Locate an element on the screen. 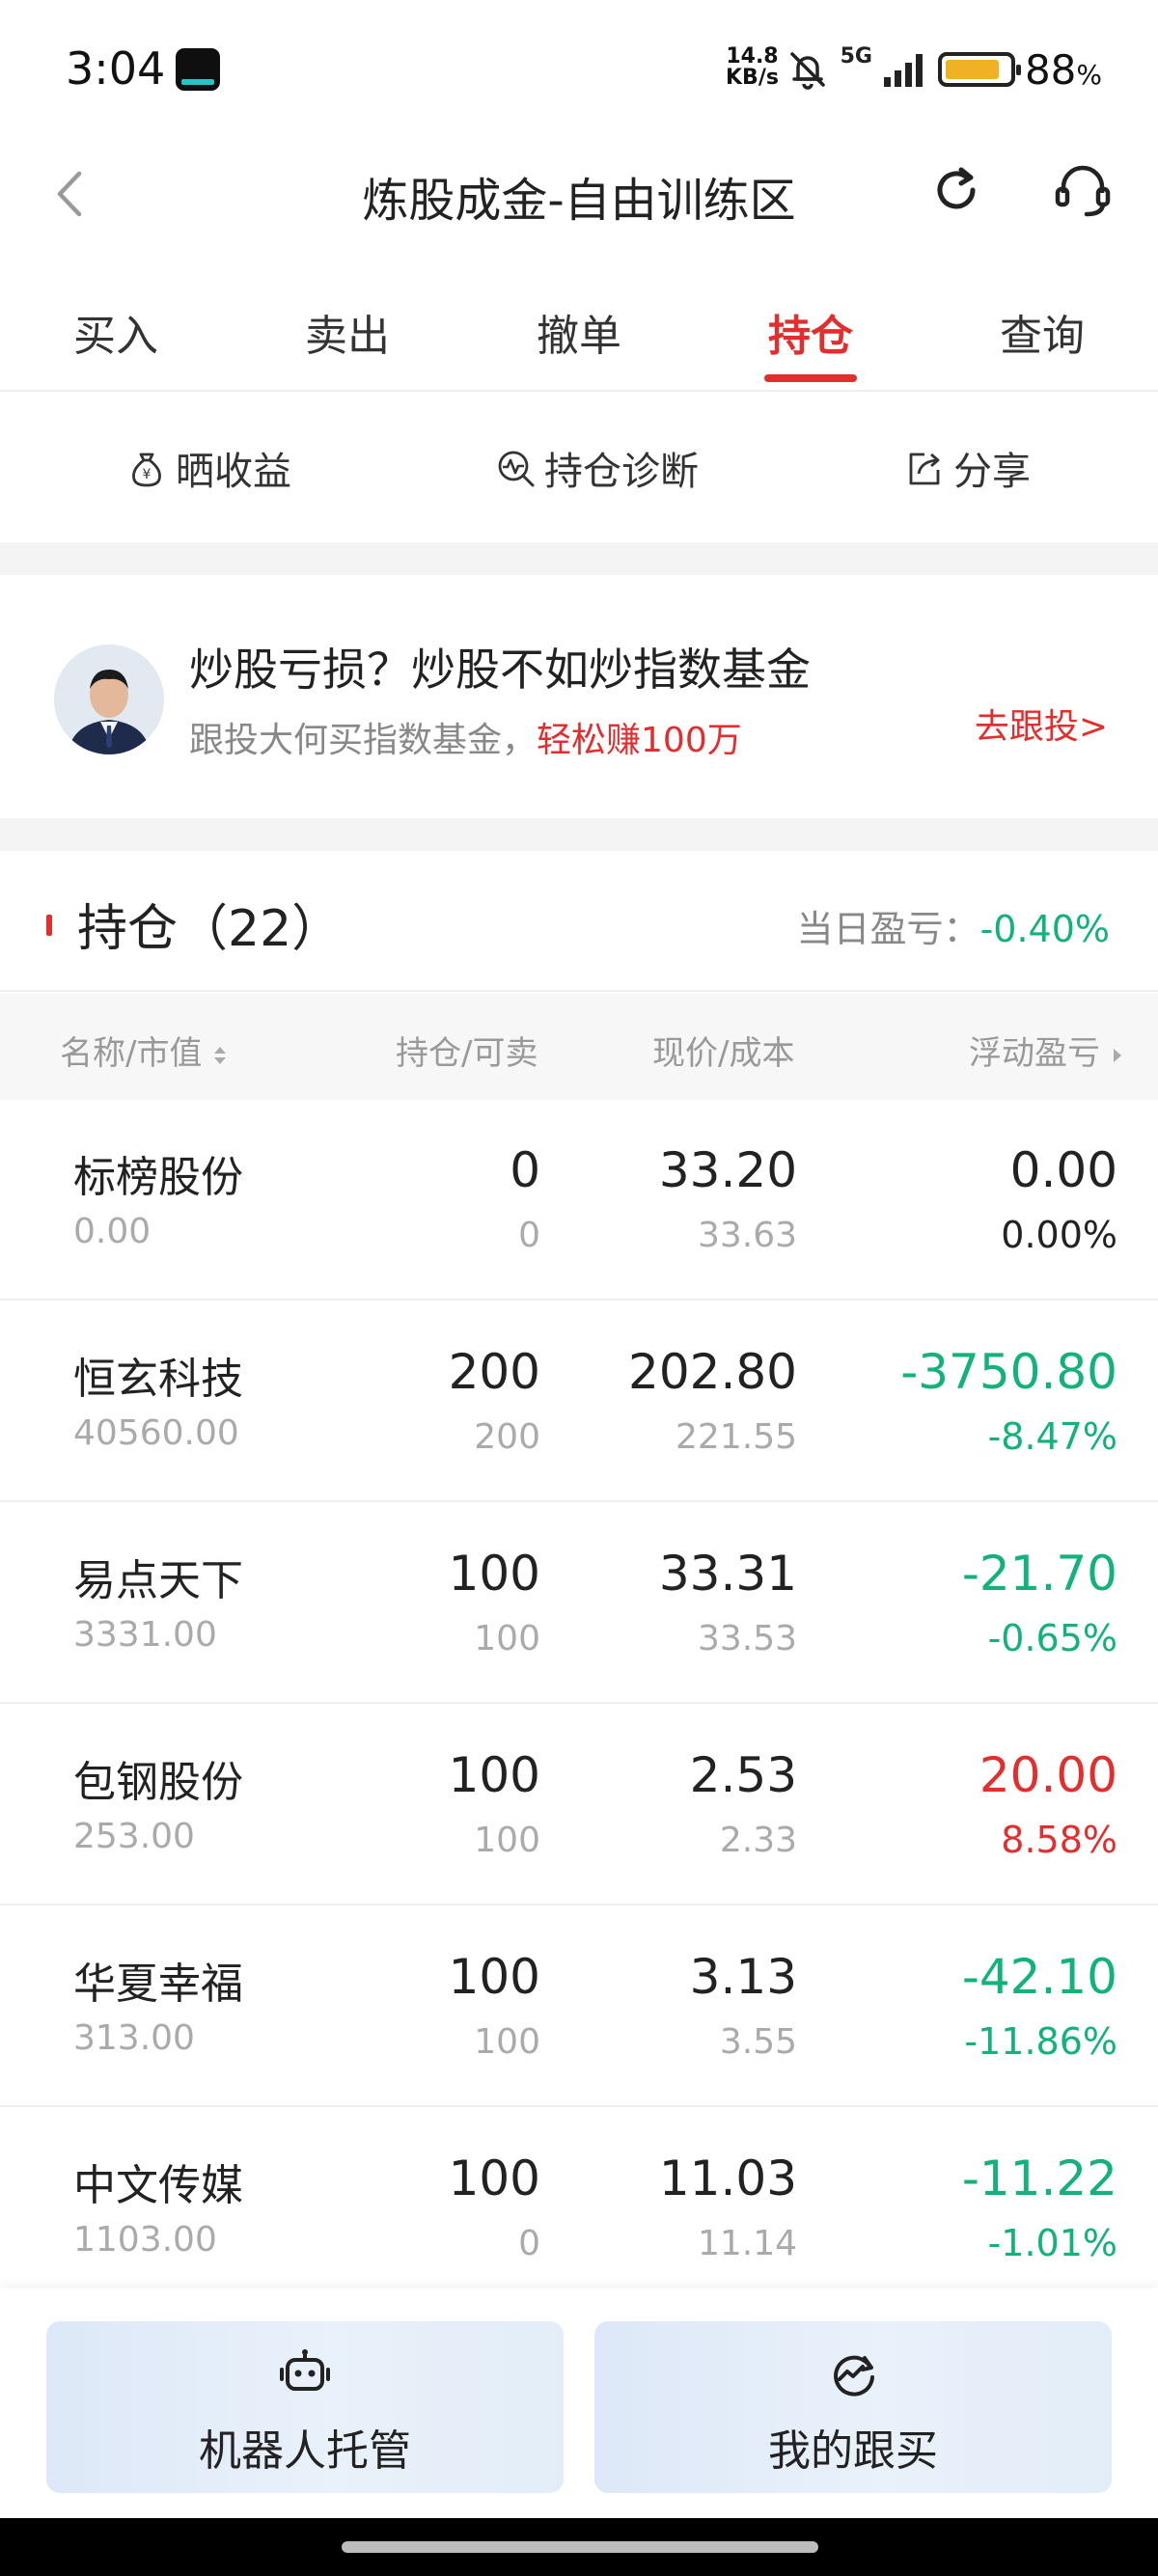  show-profit-button: ¥ 晒收益 is located at coordinates (208, 468).